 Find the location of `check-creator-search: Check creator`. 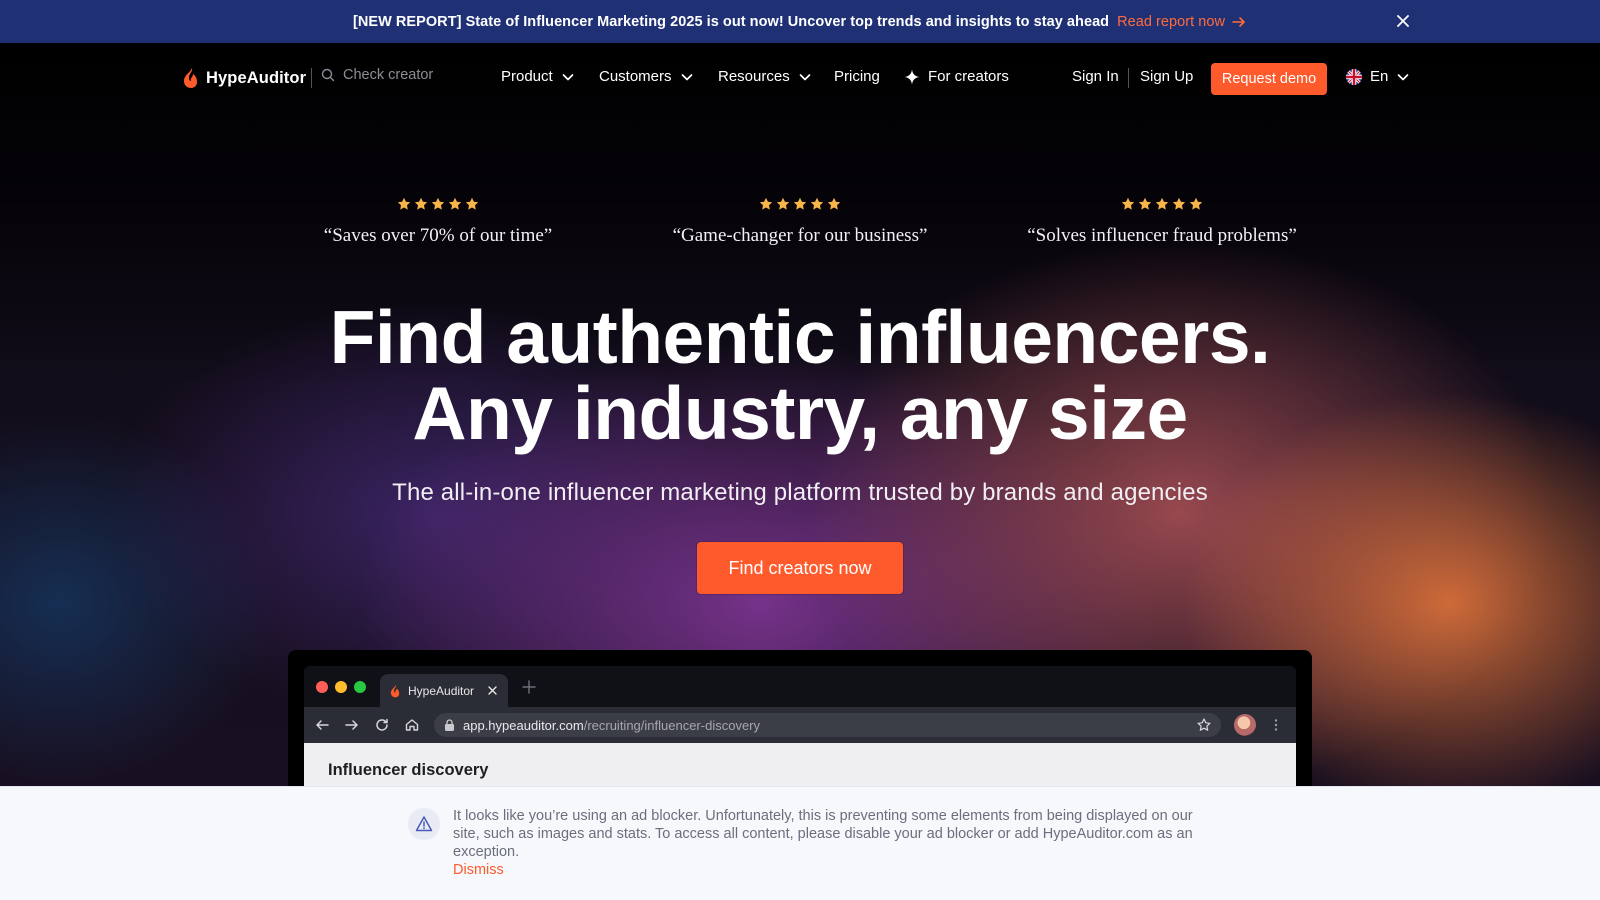

check-creator-search: Check creator is located at coordinates (377, 75).